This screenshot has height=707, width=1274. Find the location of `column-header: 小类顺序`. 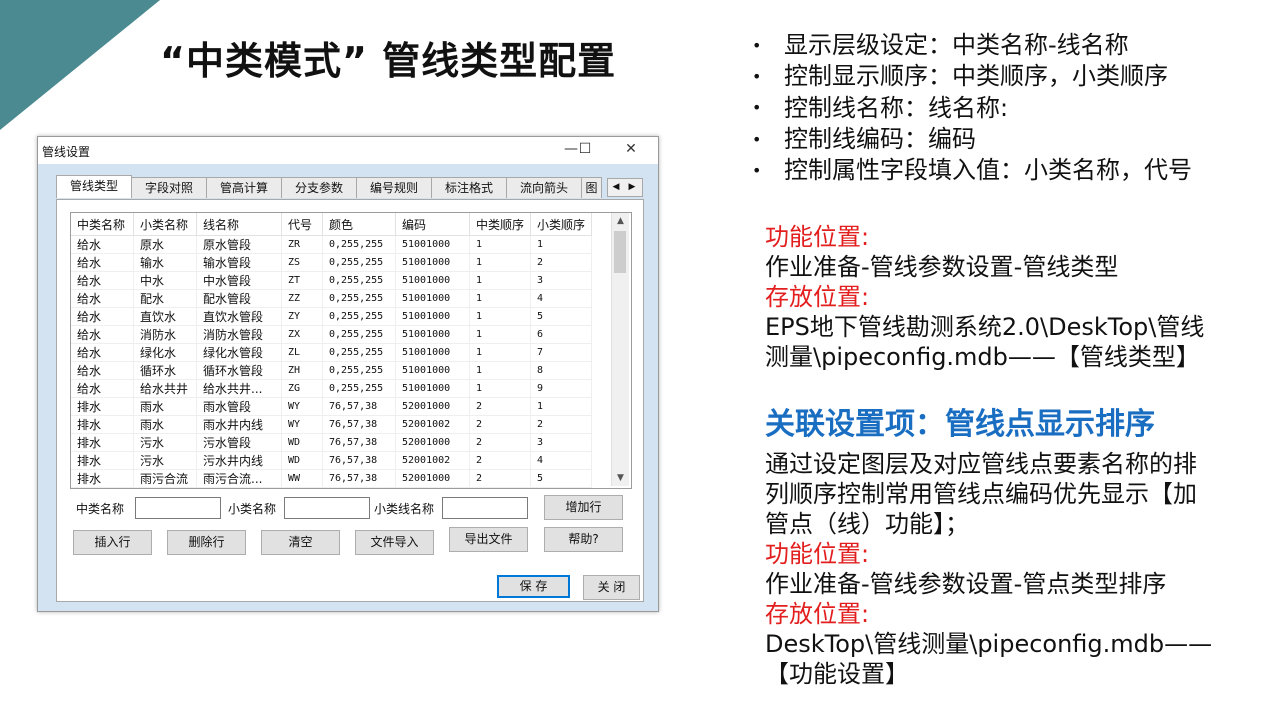

column-header: 小类顺序 is located at coordinates (561, 224).